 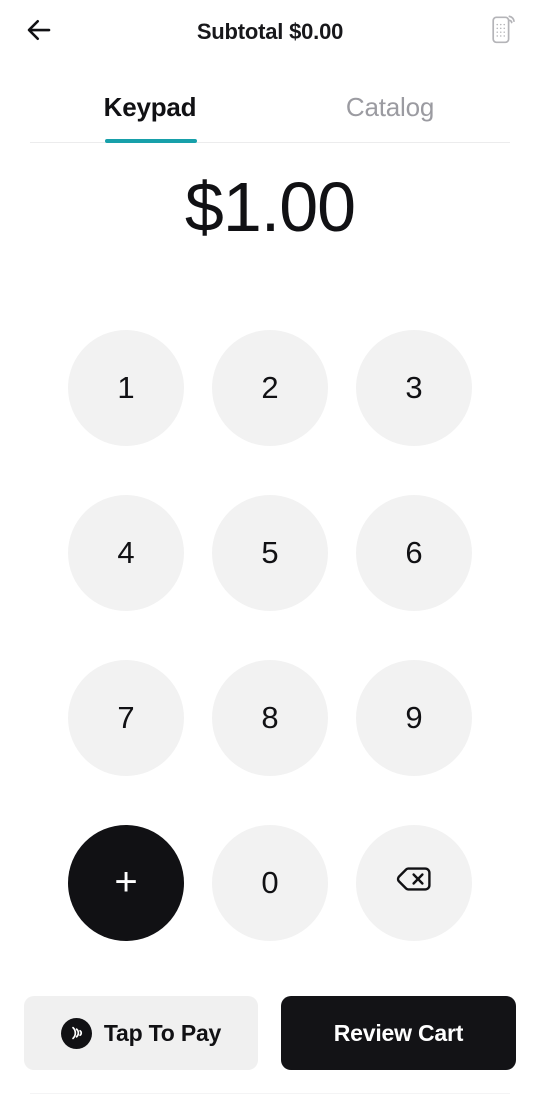 I want to click on key-6: 6, so click(x=414, y=553).